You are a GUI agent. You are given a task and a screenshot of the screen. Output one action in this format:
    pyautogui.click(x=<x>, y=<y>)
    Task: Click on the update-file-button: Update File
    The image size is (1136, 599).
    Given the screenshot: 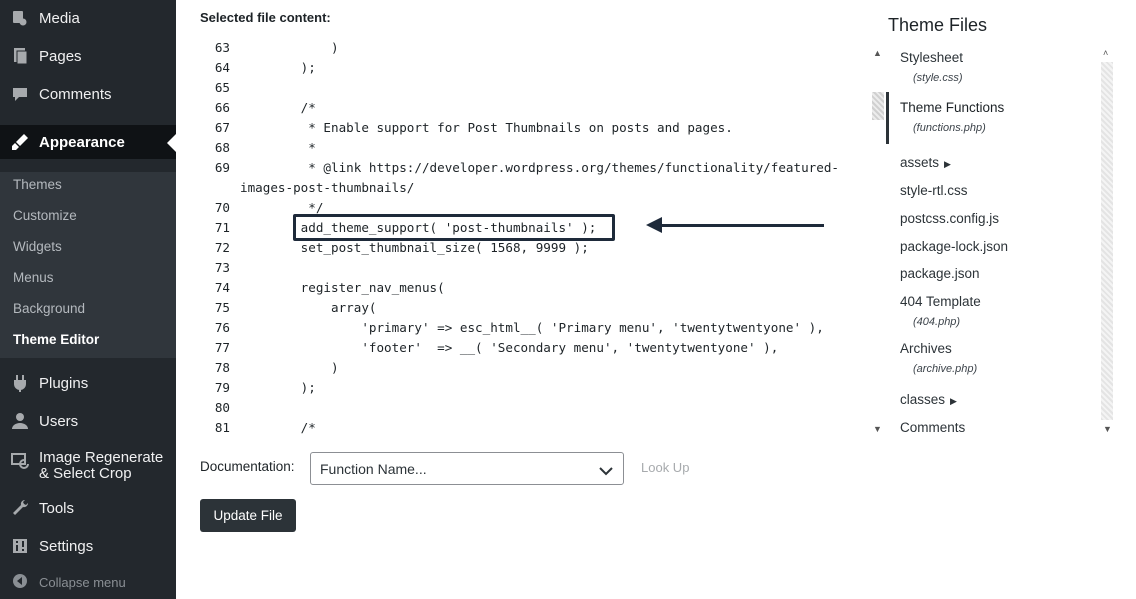 What is the action you would take?
    pyautogui.click(x=248, y=515)
    